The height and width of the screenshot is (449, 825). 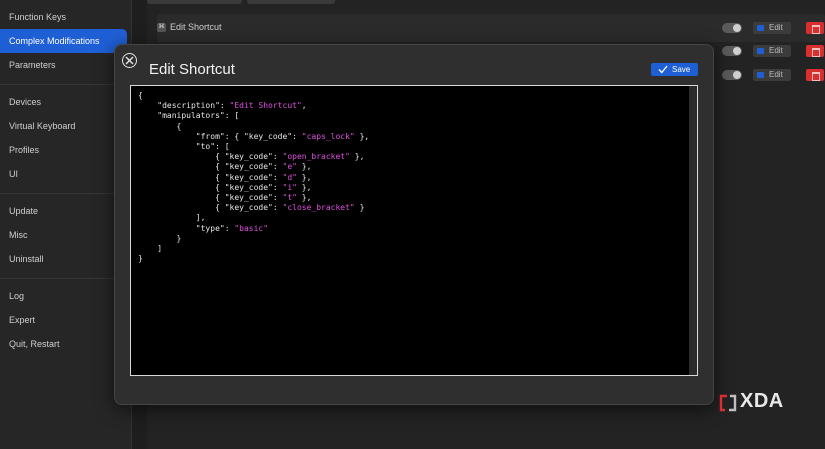 I want to click on code-token: ], so click(x=150, y=249).